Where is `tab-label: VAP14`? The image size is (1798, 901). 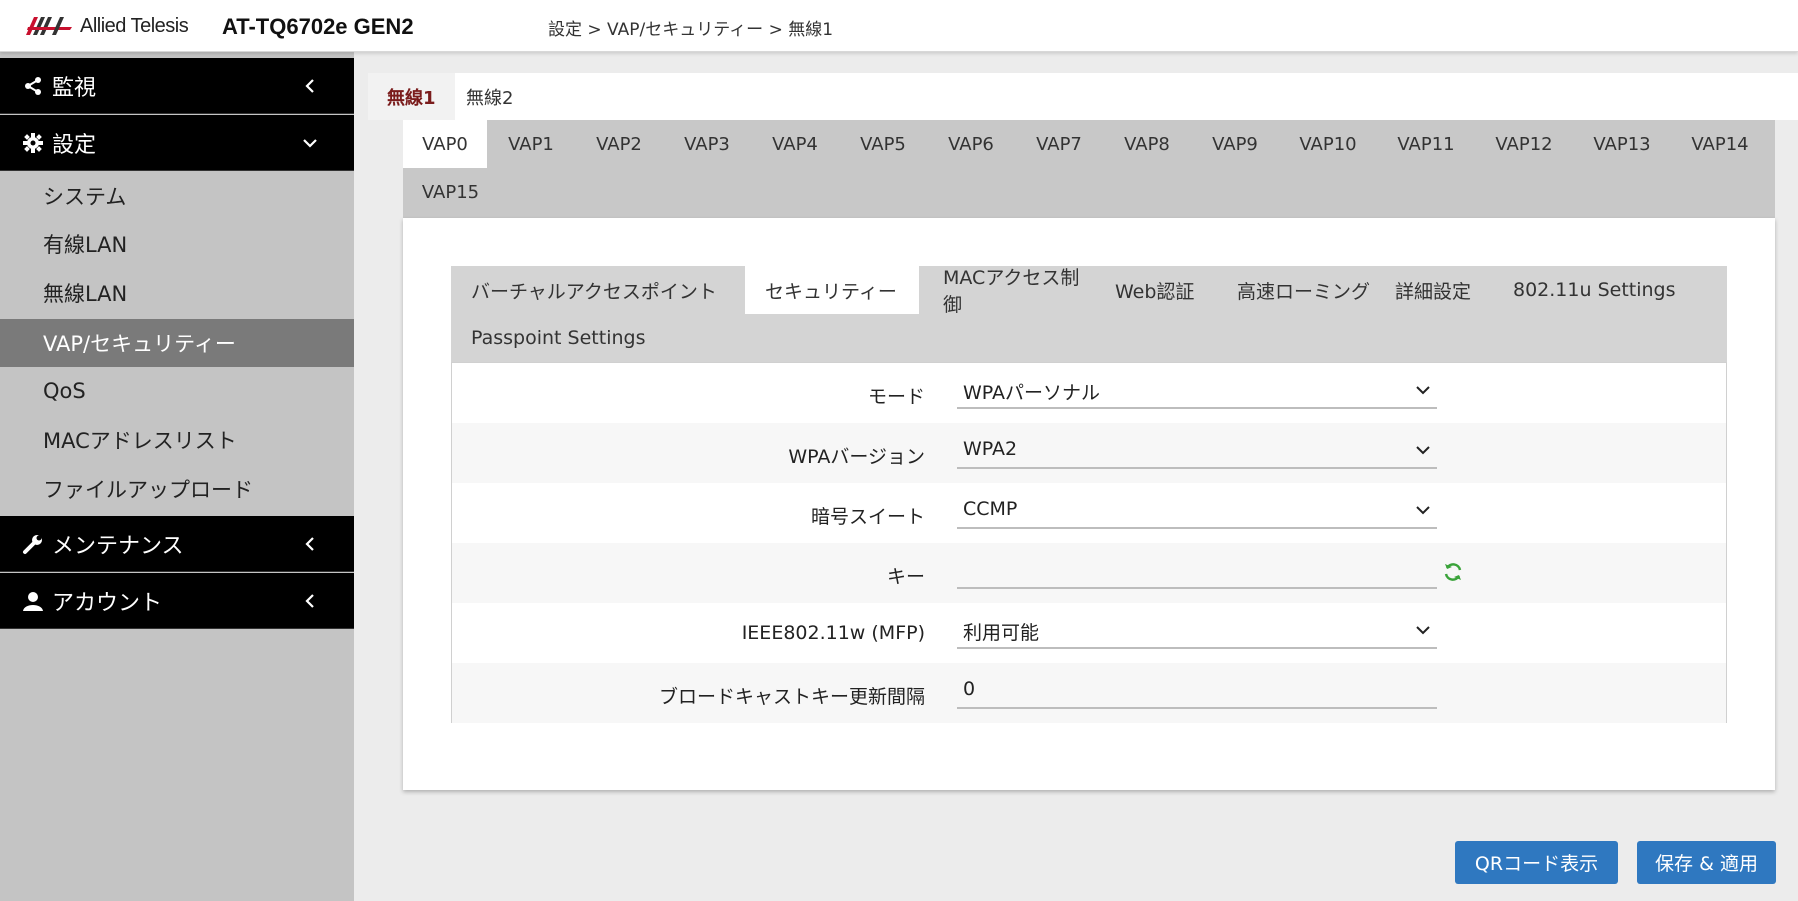
tab-label: VAP14 is located at coordinates (1720, 144).